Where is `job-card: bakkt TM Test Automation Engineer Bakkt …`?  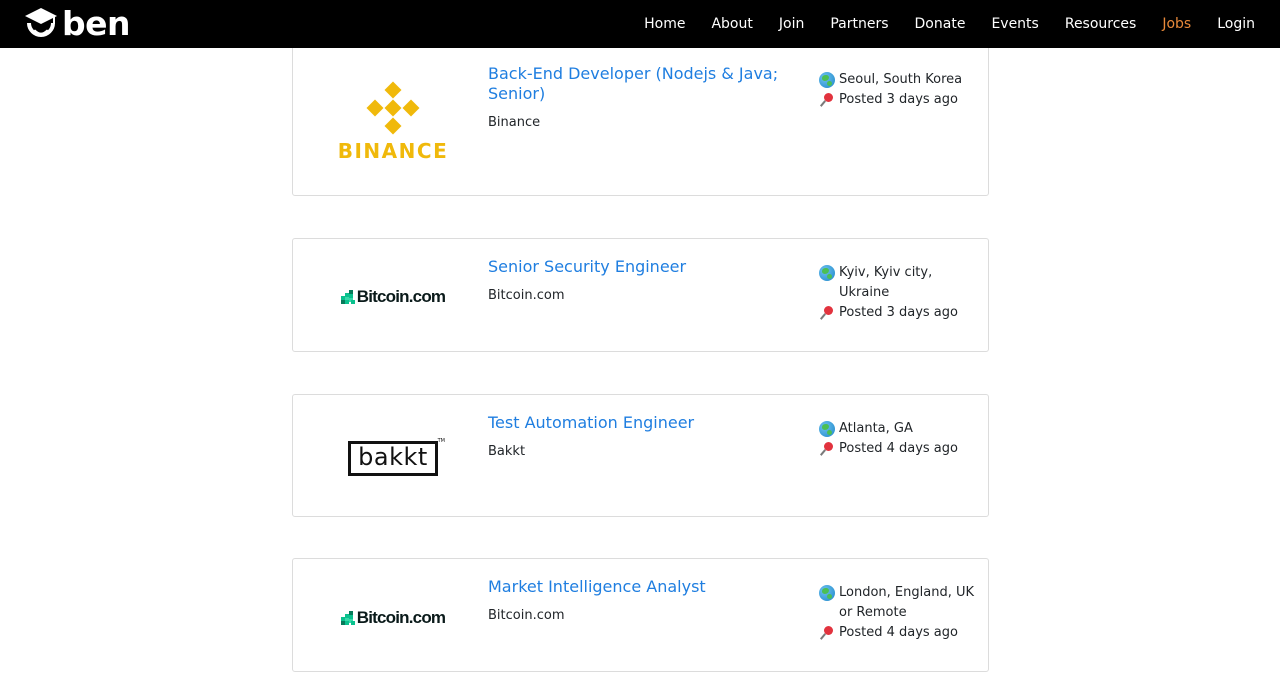 job-card: bakkt TM Test Automation Engineer Bakkt … is located at coordinates (640, 455).